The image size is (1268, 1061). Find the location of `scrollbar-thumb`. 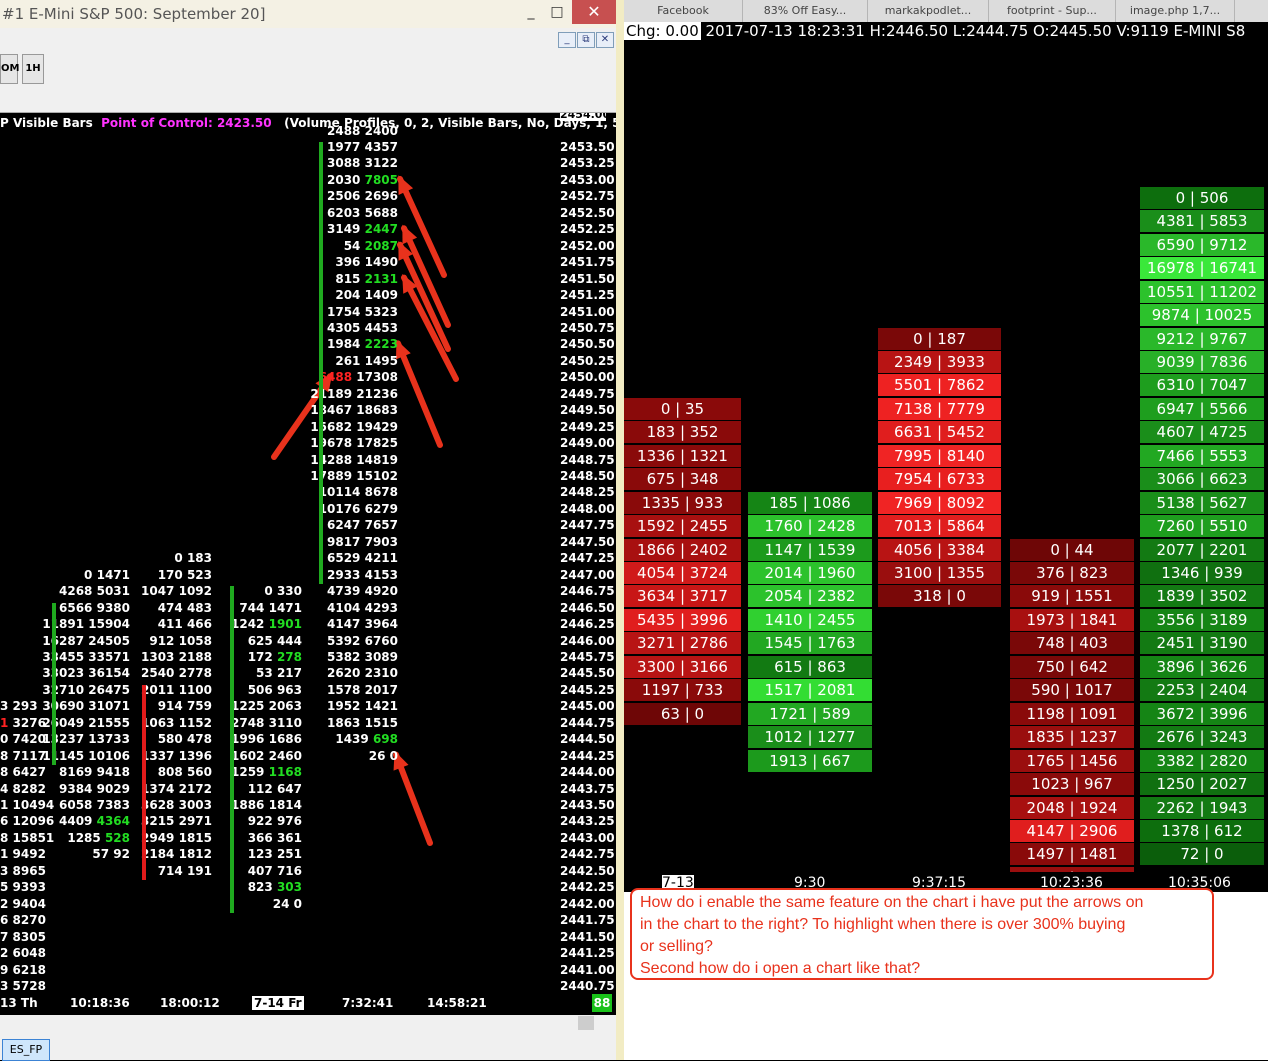

scrollbar-thumb is located at coordinates (586, 1023).